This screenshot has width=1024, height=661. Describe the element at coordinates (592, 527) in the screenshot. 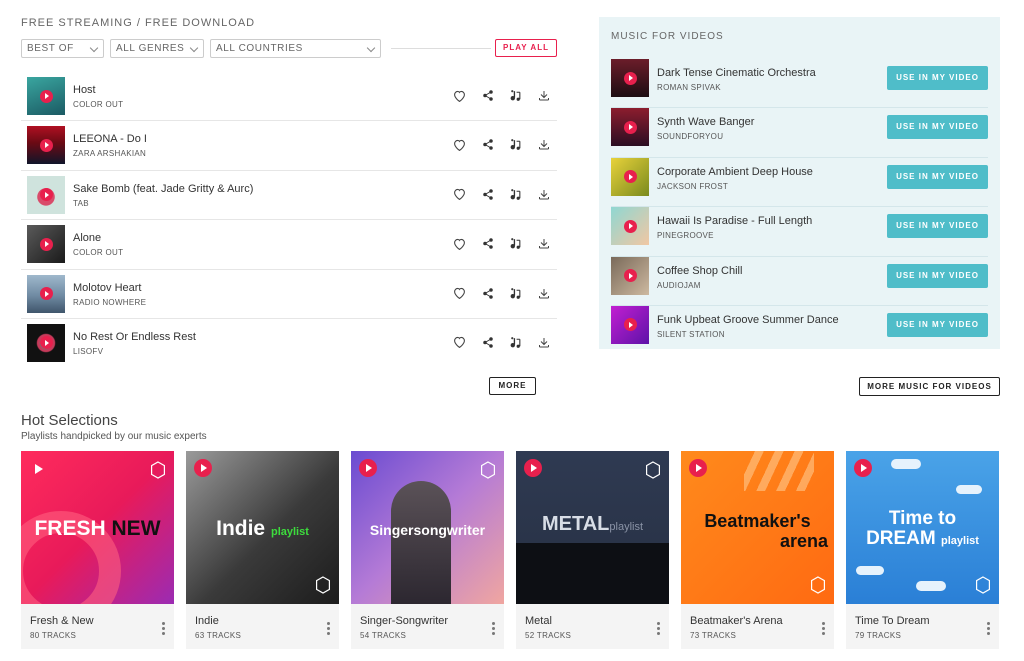

I see `playlist-cover: METALplaylist` at that location.